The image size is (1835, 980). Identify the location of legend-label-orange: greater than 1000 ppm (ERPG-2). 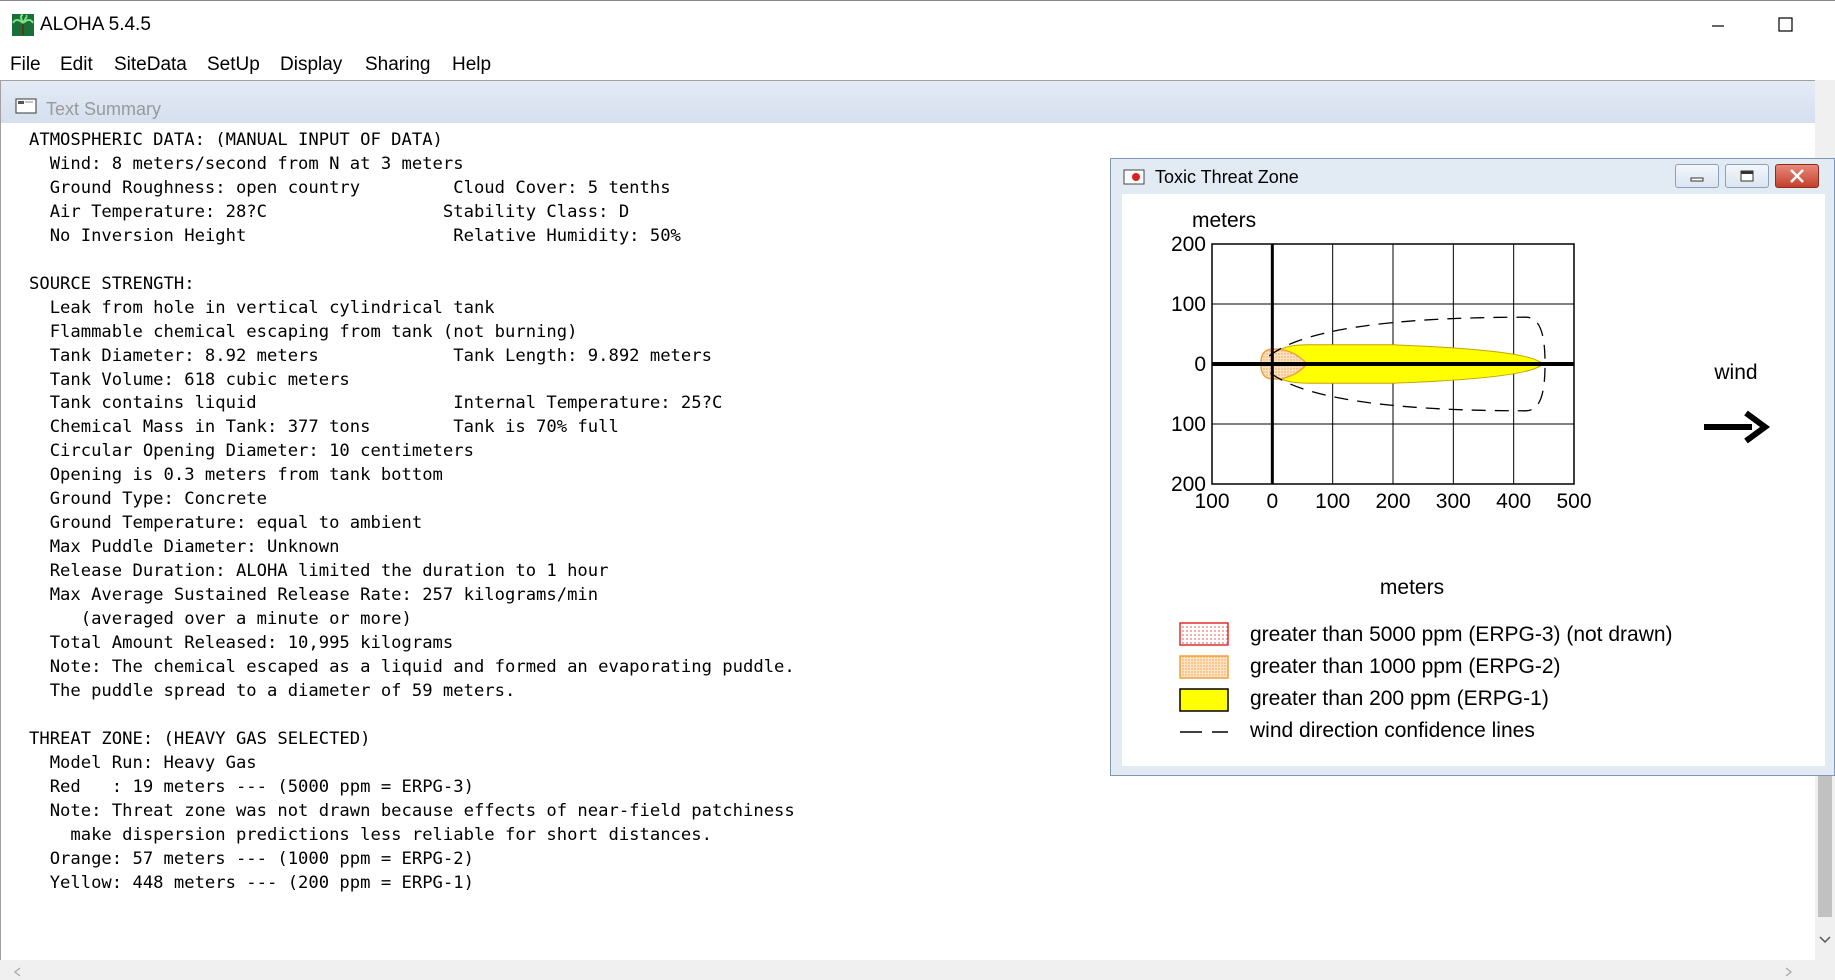
(1405, 666).